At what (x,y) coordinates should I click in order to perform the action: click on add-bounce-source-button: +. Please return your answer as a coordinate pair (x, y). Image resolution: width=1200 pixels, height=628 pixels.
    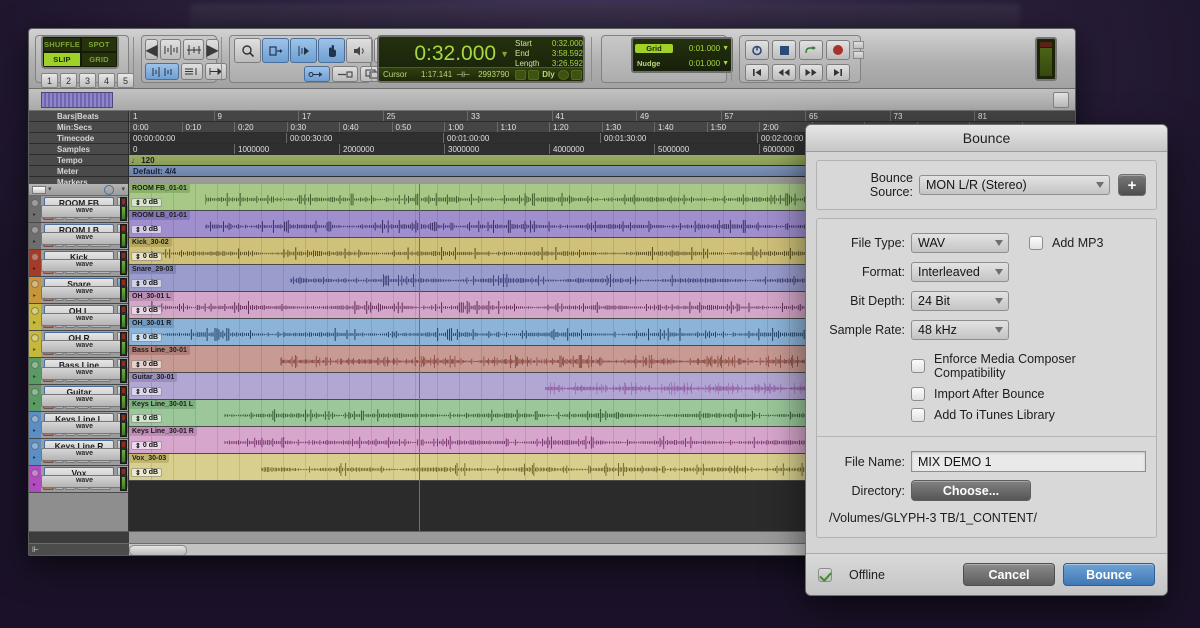
    Looking at the image, I should click on (1132, 185).